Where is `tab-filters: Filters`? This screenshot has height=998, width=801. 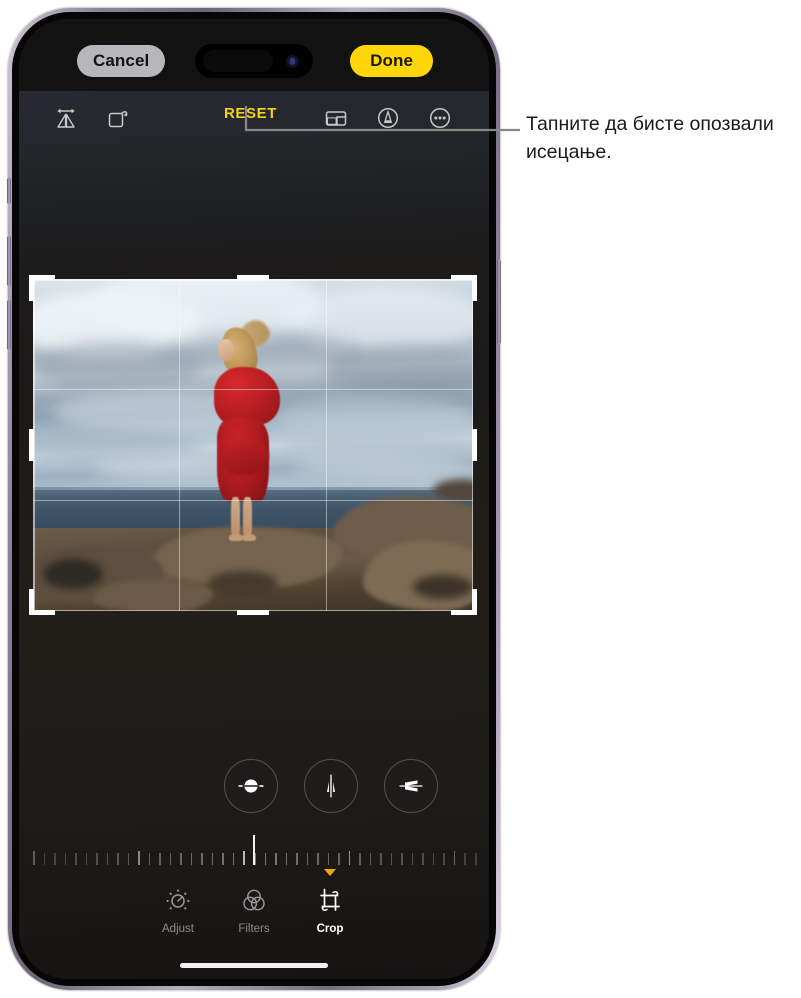 tab-filters: Filters is located at coordinates (254, 908).